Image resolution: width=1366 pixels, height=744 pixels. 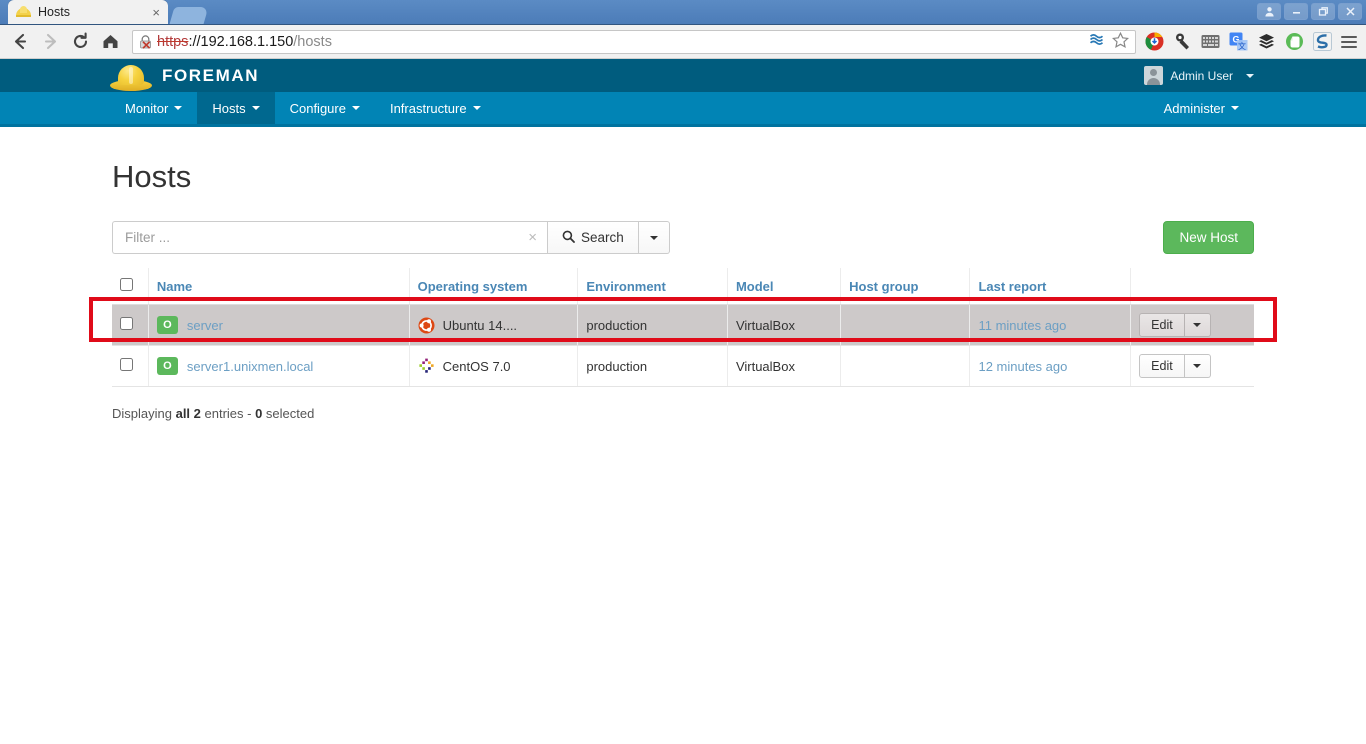 I want to click on column-header-actions, so click(x=1192, y=286).